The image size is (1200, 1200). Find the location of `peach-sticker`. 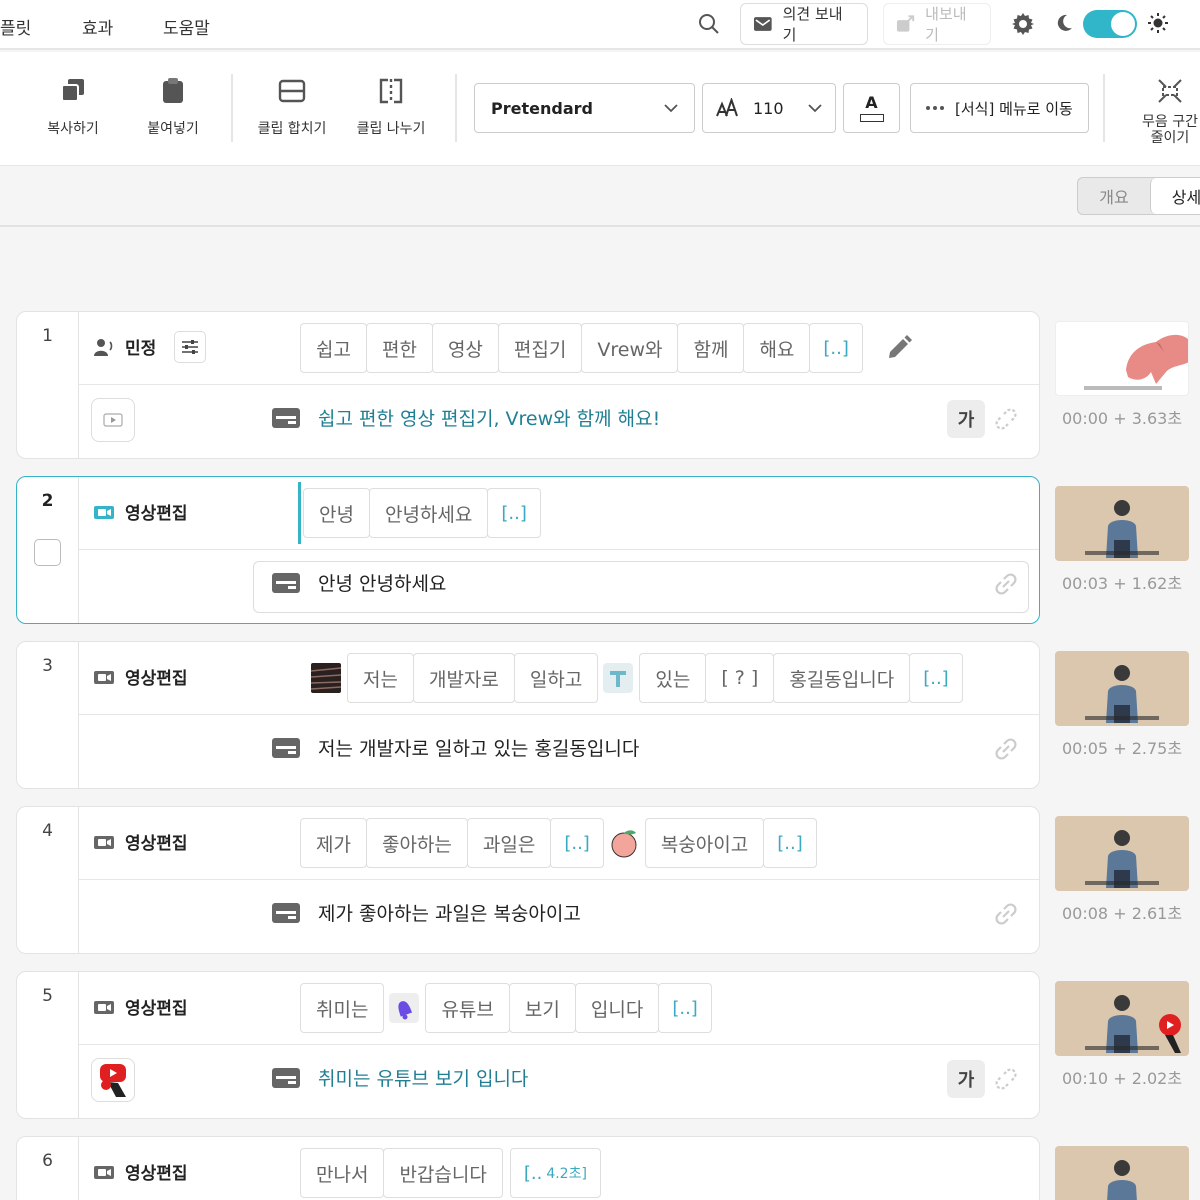

peach-sticker is located at coordinates (624, 843).